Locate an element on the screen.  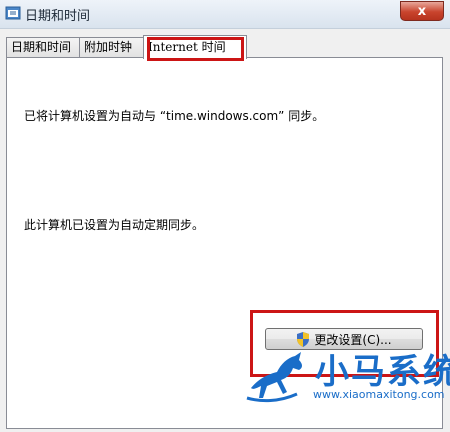
tab-strip: 日期和时间 附加时钟 Internet 时间 is located at coordinates (226, 48).